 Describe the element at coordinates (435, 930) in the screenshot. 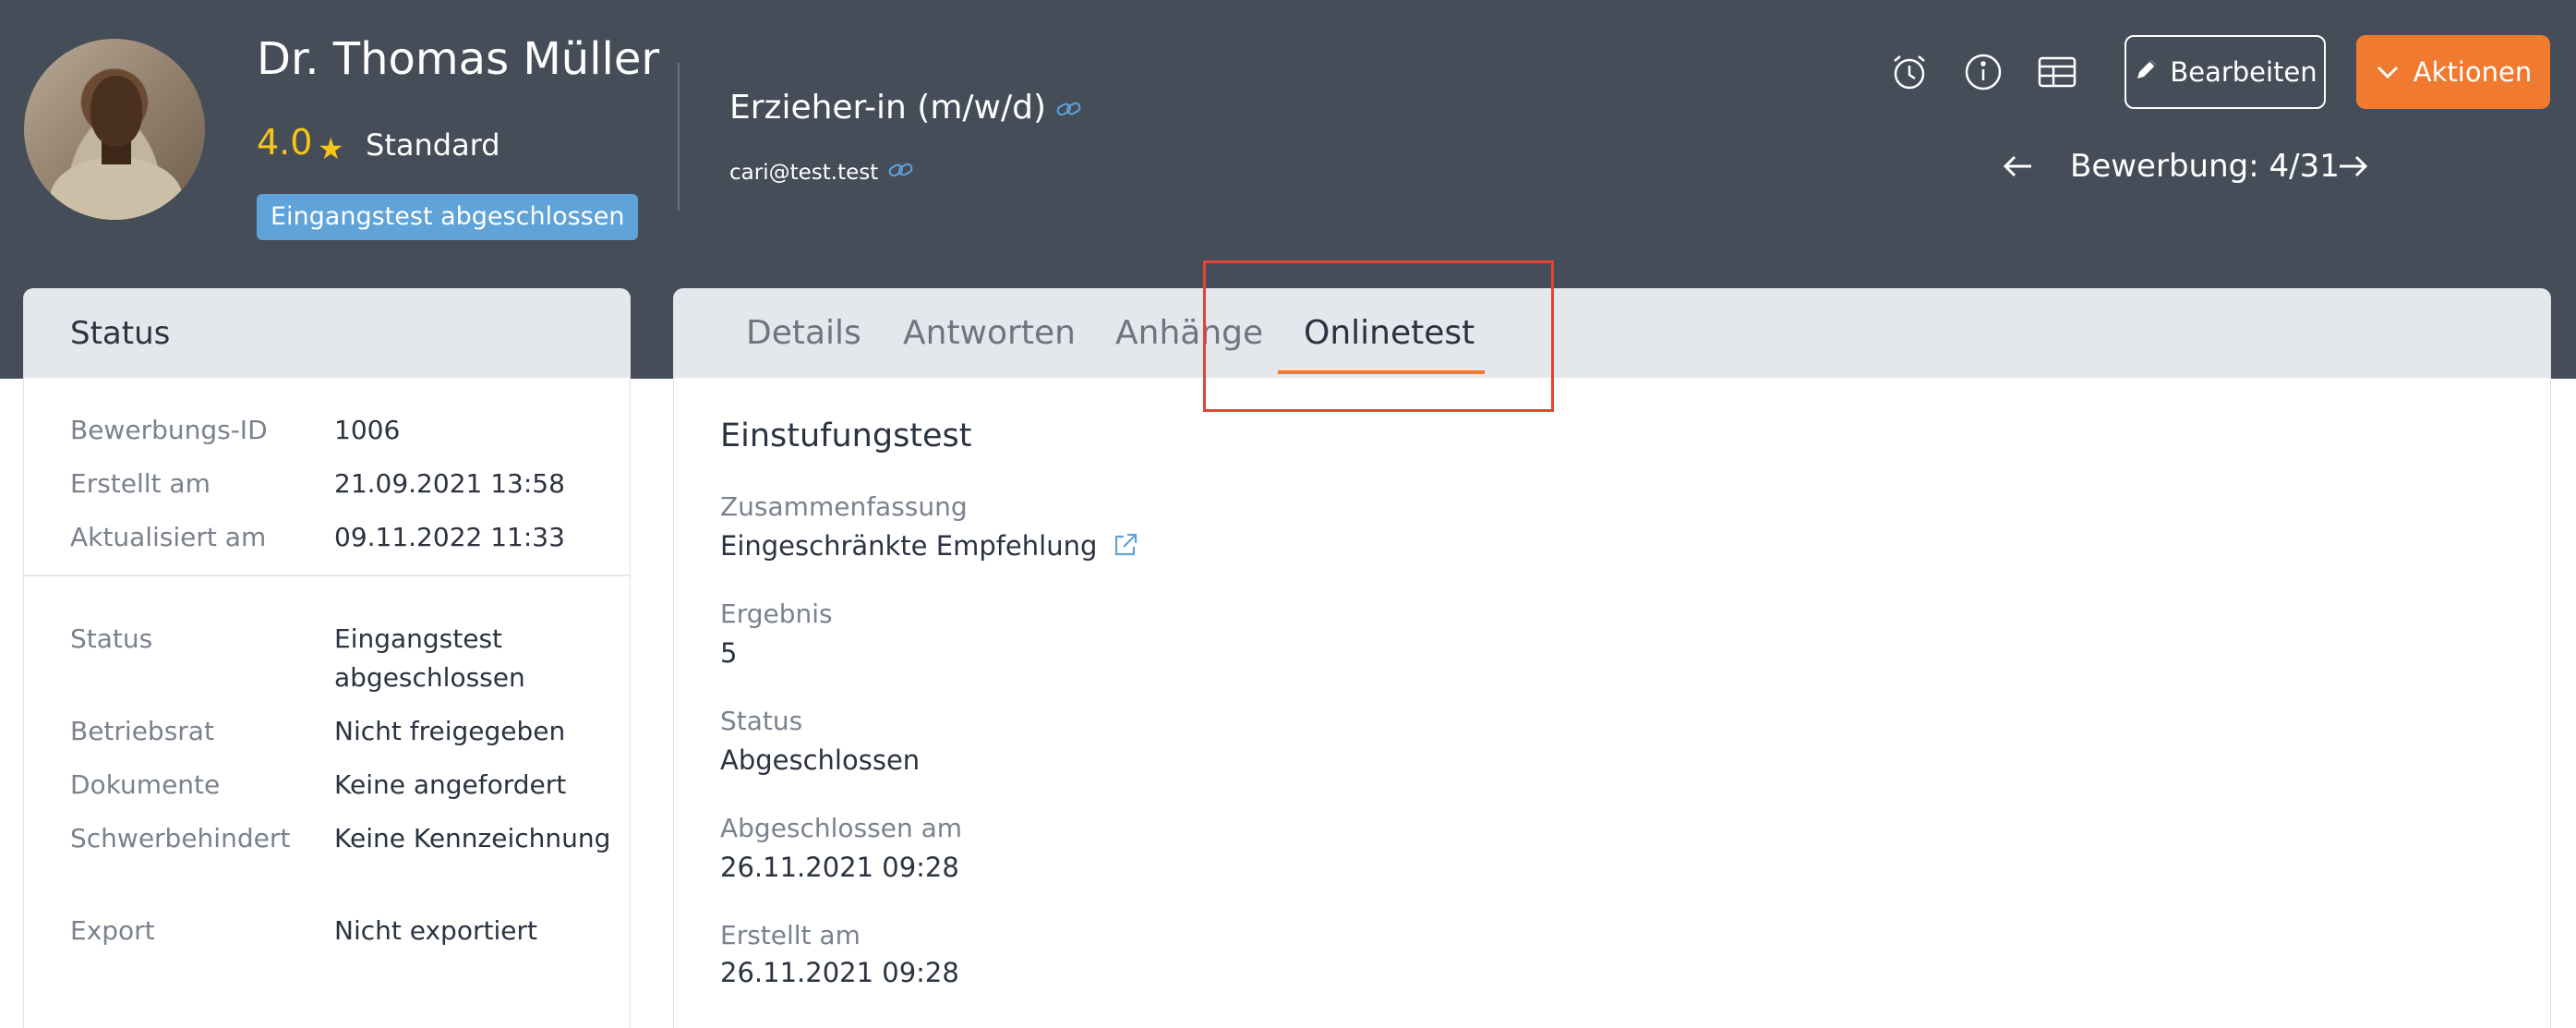

I see `detail-value: Nicht exportiert` at that location.